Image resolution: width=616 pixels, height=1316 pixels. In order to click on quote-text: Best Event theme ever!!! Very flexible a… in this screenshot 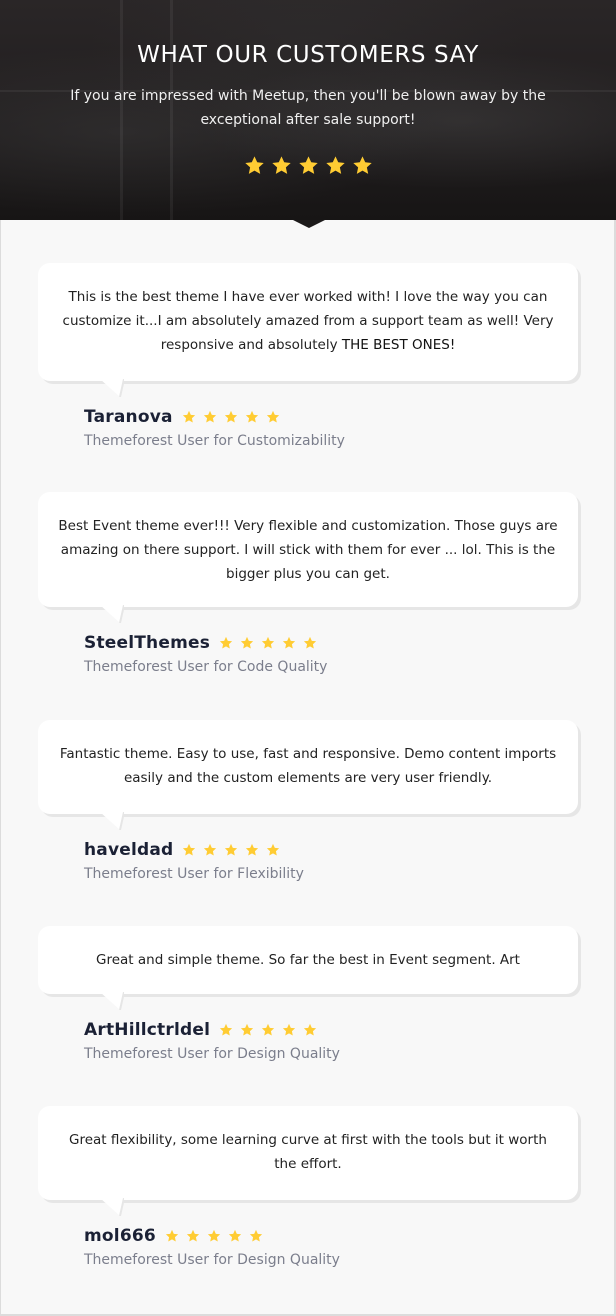, I will do `click(308, 550)`.